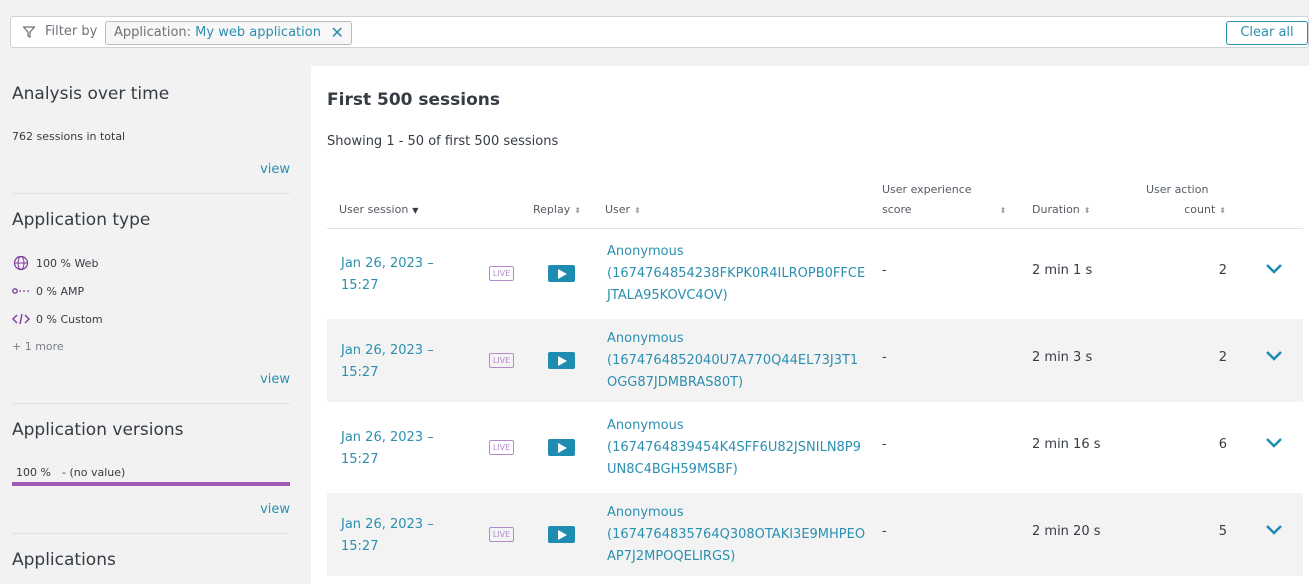  I want to click on column-label: score, so click(897, 209).